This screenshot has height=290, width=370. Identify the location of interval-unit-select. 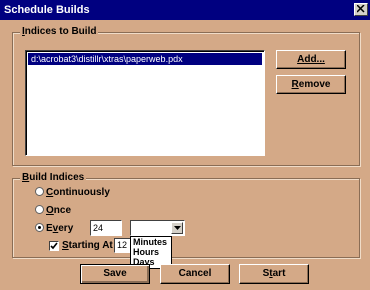
(157, 228).